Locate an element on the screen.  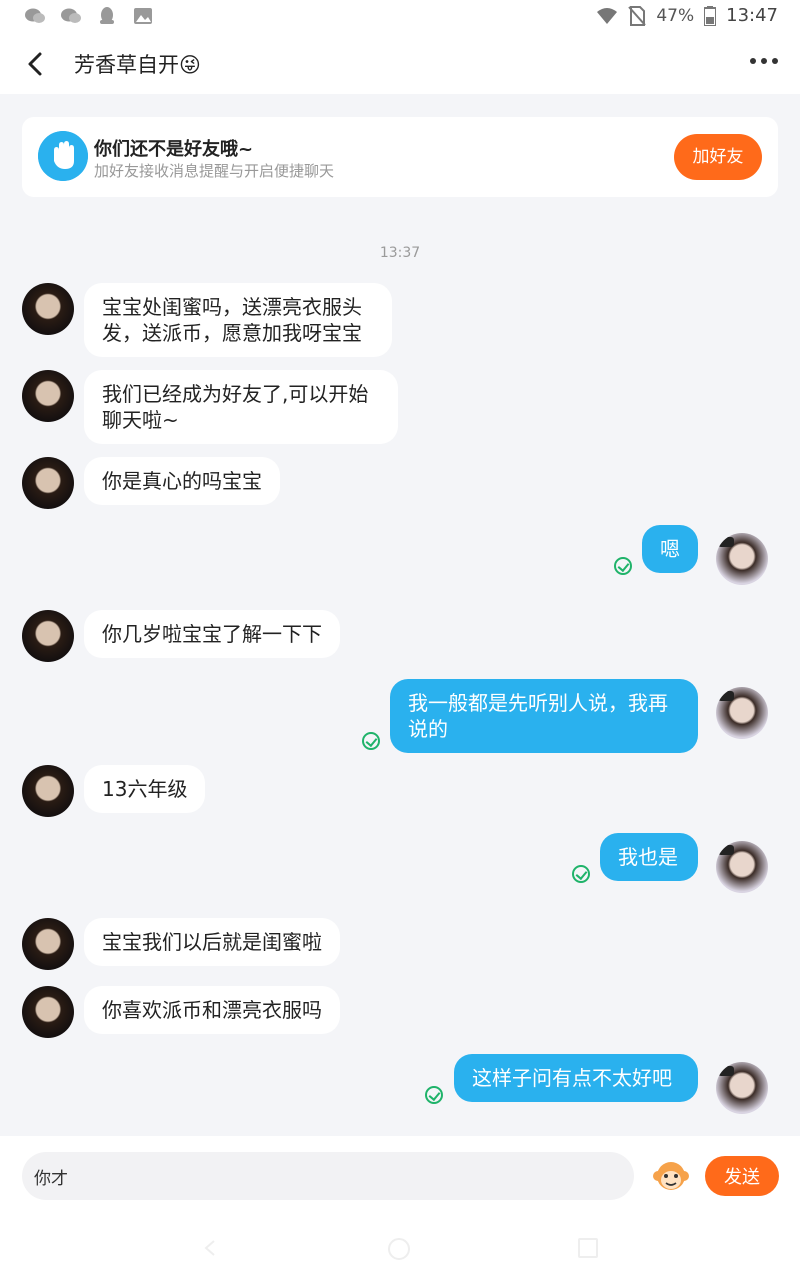
chat-title: 芳香草自开😜 is located at coordinates (137, 65).